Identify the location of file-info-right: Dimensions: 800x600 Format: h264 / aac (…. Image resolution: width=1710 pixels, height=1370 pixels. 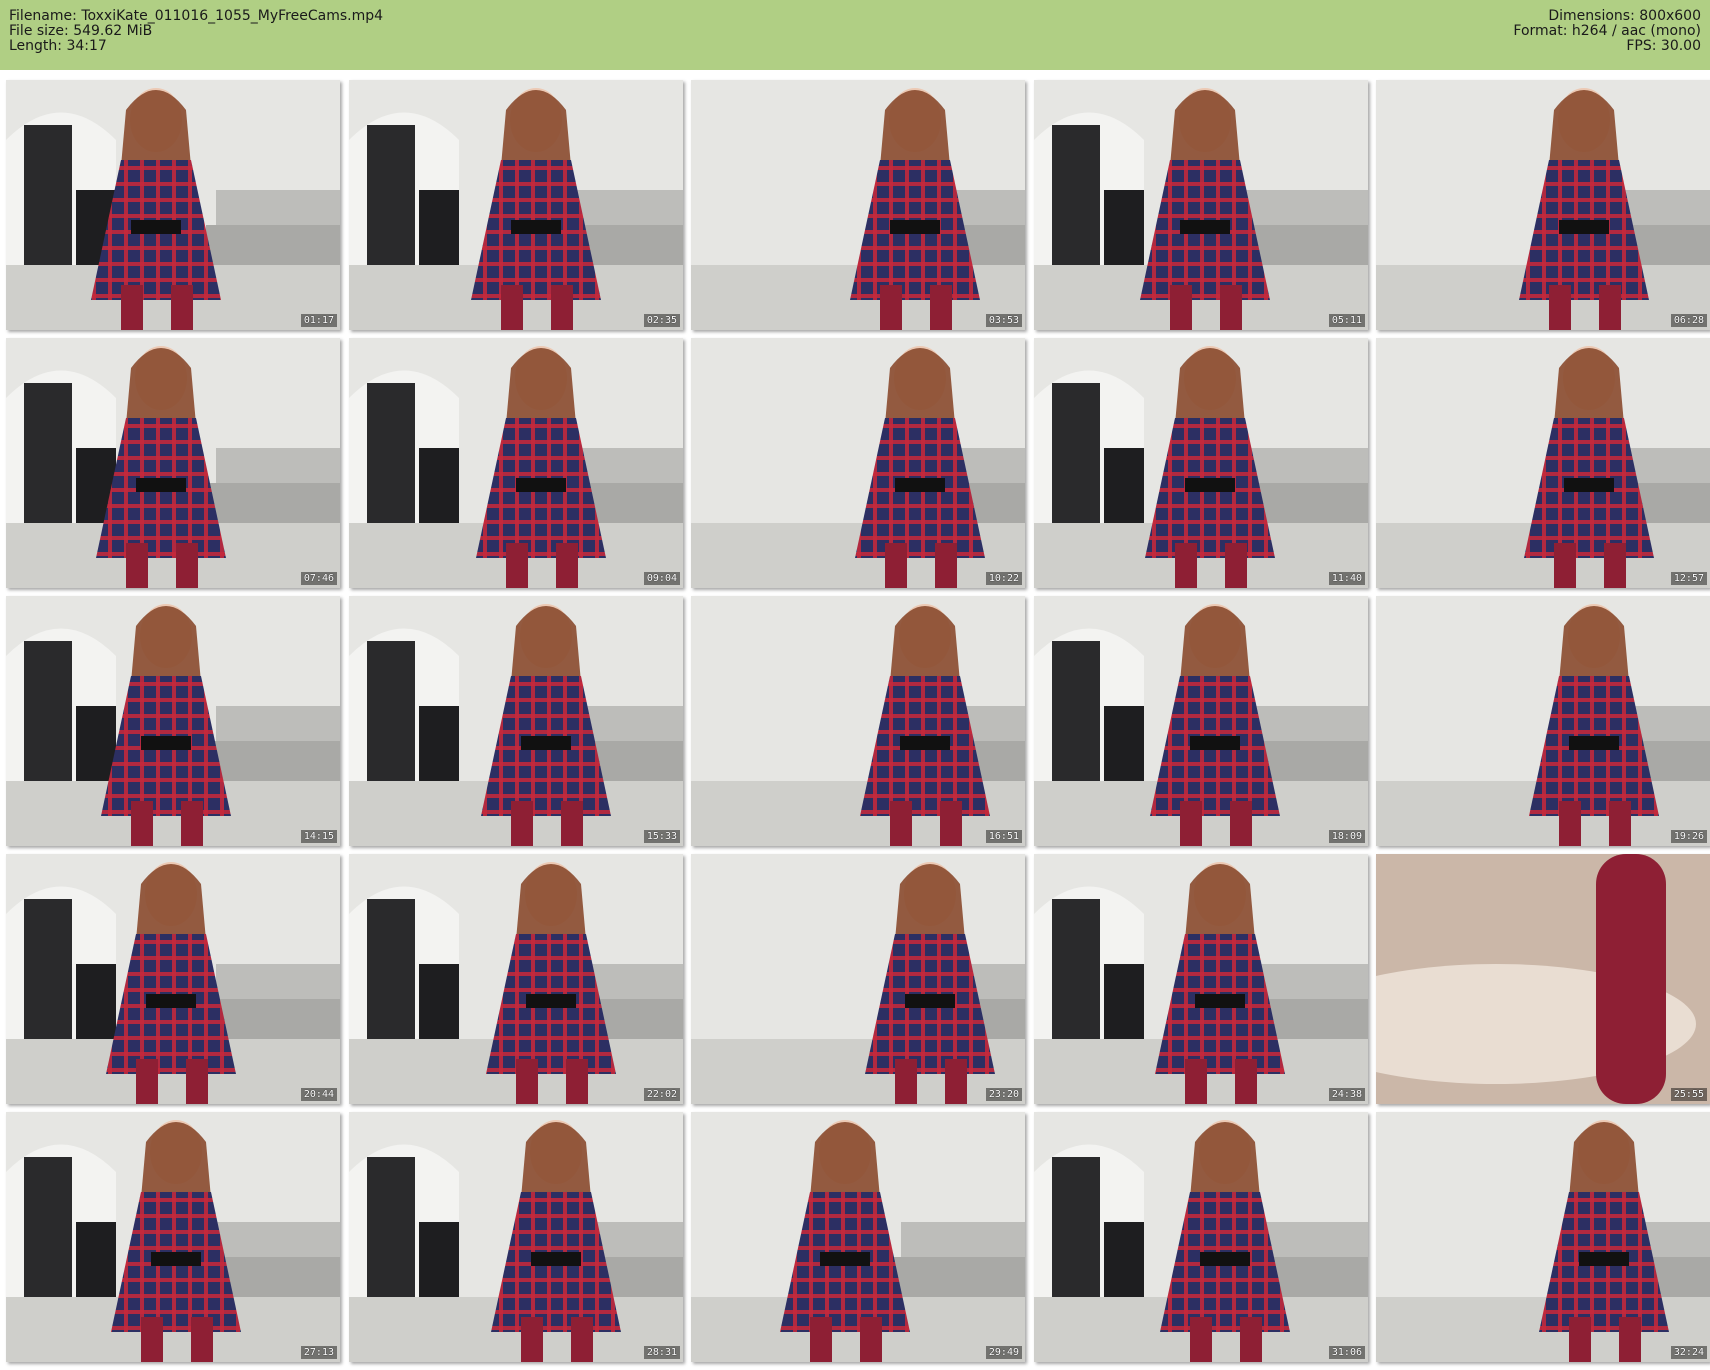
(1607, 31).